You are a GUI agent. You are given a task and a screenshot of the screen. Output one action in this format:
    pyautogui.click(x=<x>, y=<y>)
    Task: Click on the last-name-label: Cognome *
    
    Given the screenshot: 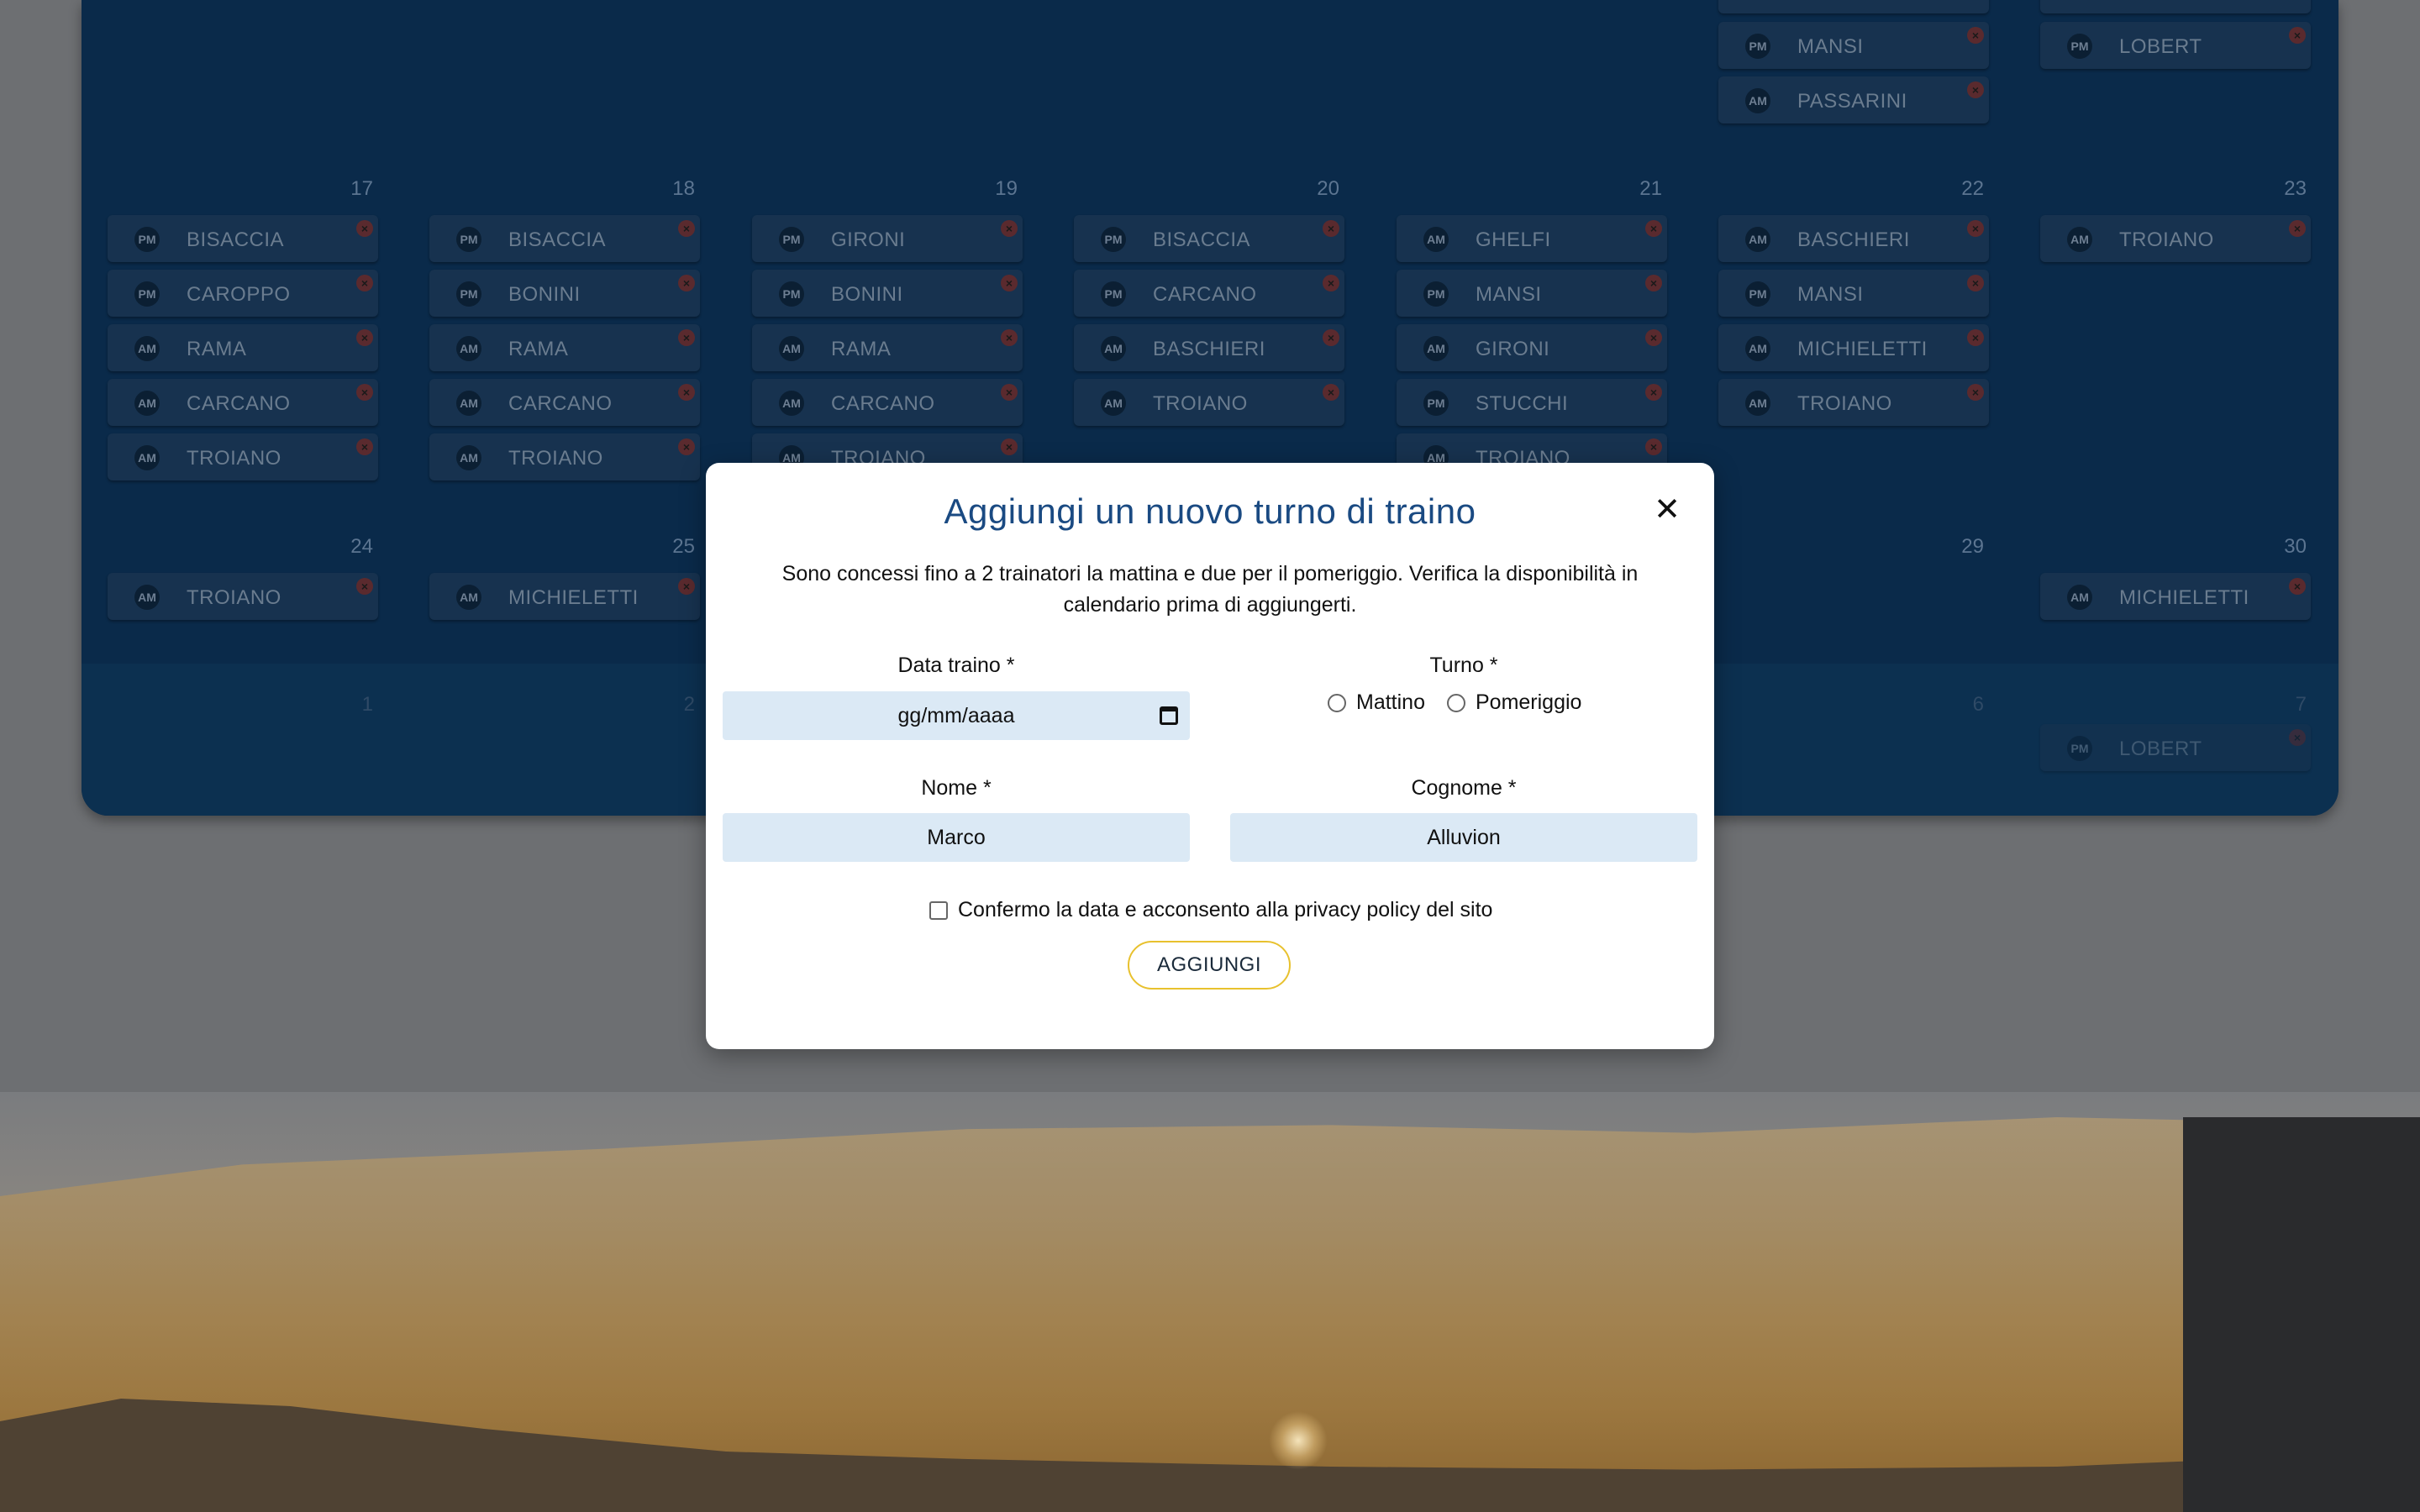 What is the action you would take?
    pyautogui.click(x=1464, y=788)
    